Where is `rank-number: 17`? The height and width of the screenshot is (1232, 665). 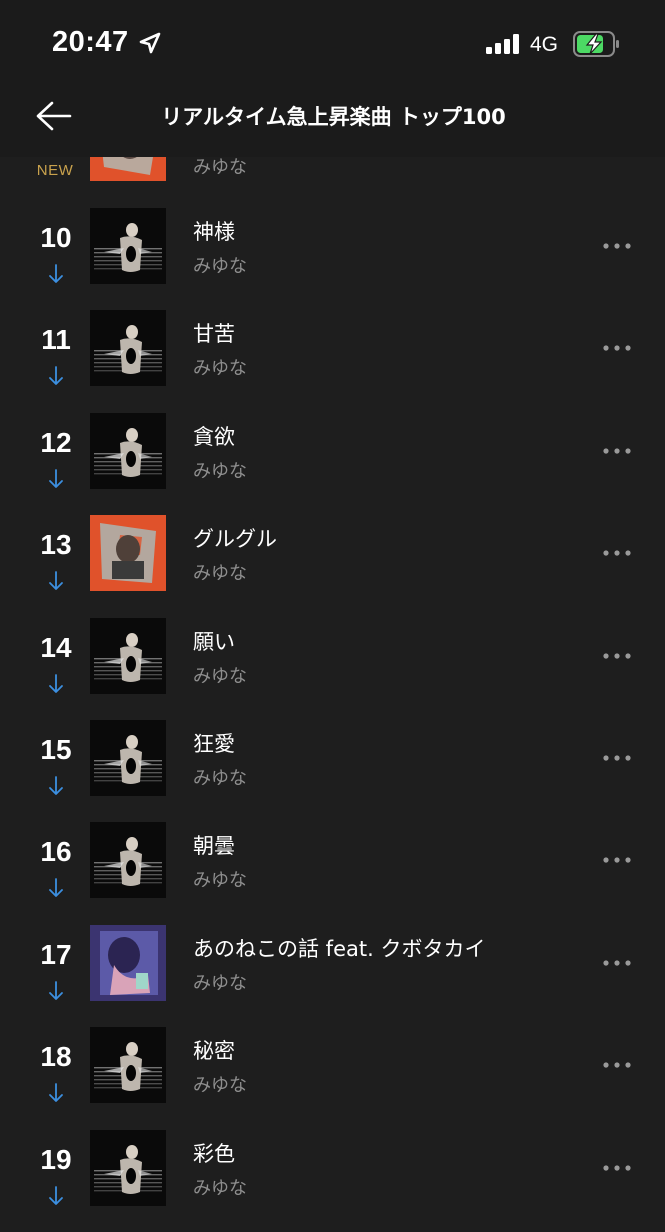
rank-number: 17 is located at coordinates (56, 954).